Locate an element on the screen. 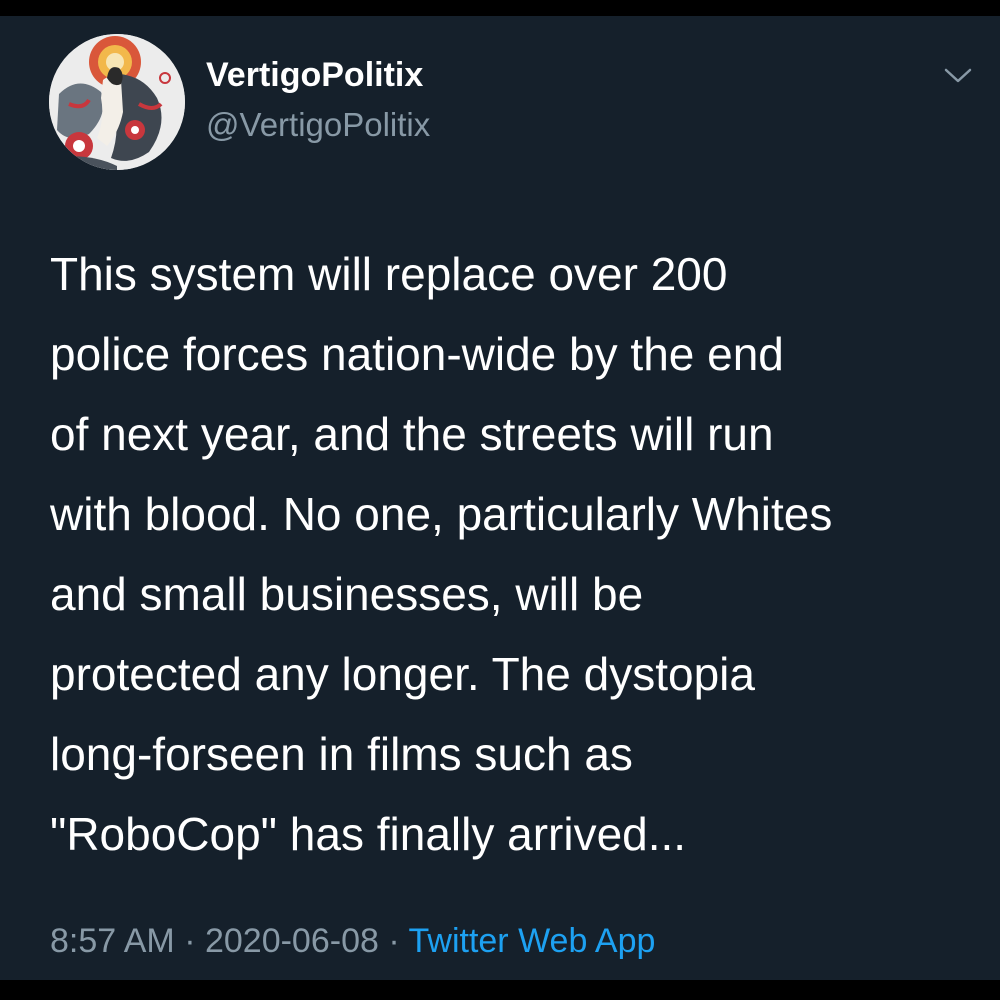 The width and height of the screenshot is (1000, 1000). tweet-time: 8:57 AM is located at coordinates (112, 941).